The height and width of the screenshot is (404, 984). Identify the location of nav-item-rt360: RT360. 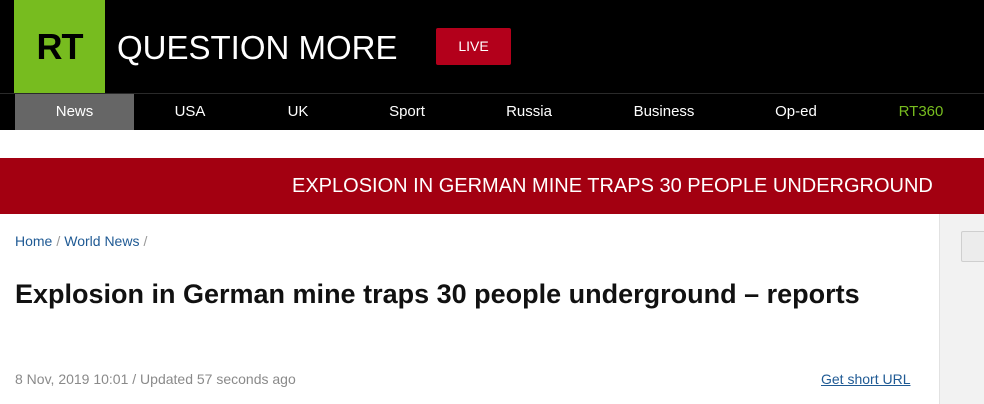
(921, 112).